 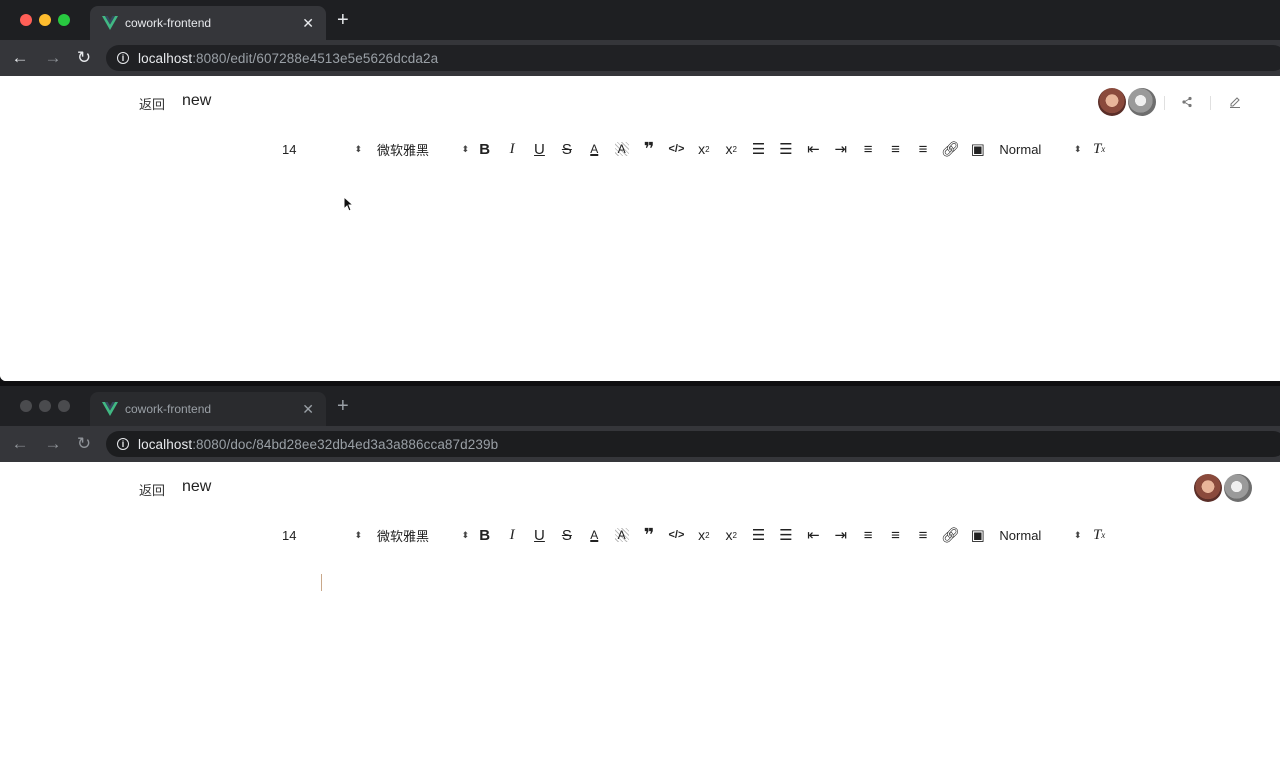 I want to click on collaborator-avatars, so click(x=1127, y=102).